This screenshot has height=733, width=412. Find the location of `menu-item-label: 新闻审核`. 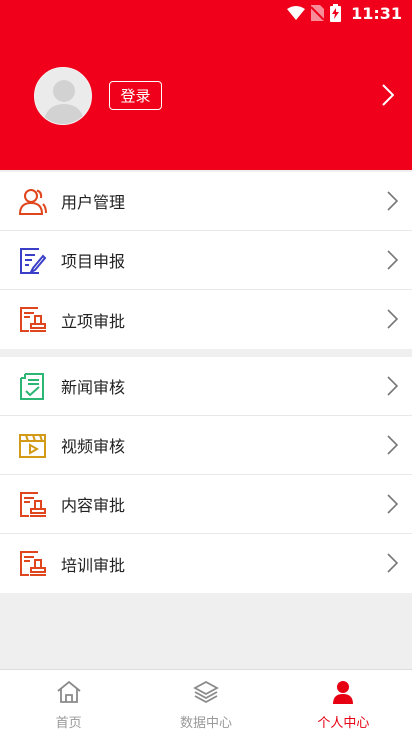

menu-item-label: 新闻审核 is located at coordinates (93, 387).